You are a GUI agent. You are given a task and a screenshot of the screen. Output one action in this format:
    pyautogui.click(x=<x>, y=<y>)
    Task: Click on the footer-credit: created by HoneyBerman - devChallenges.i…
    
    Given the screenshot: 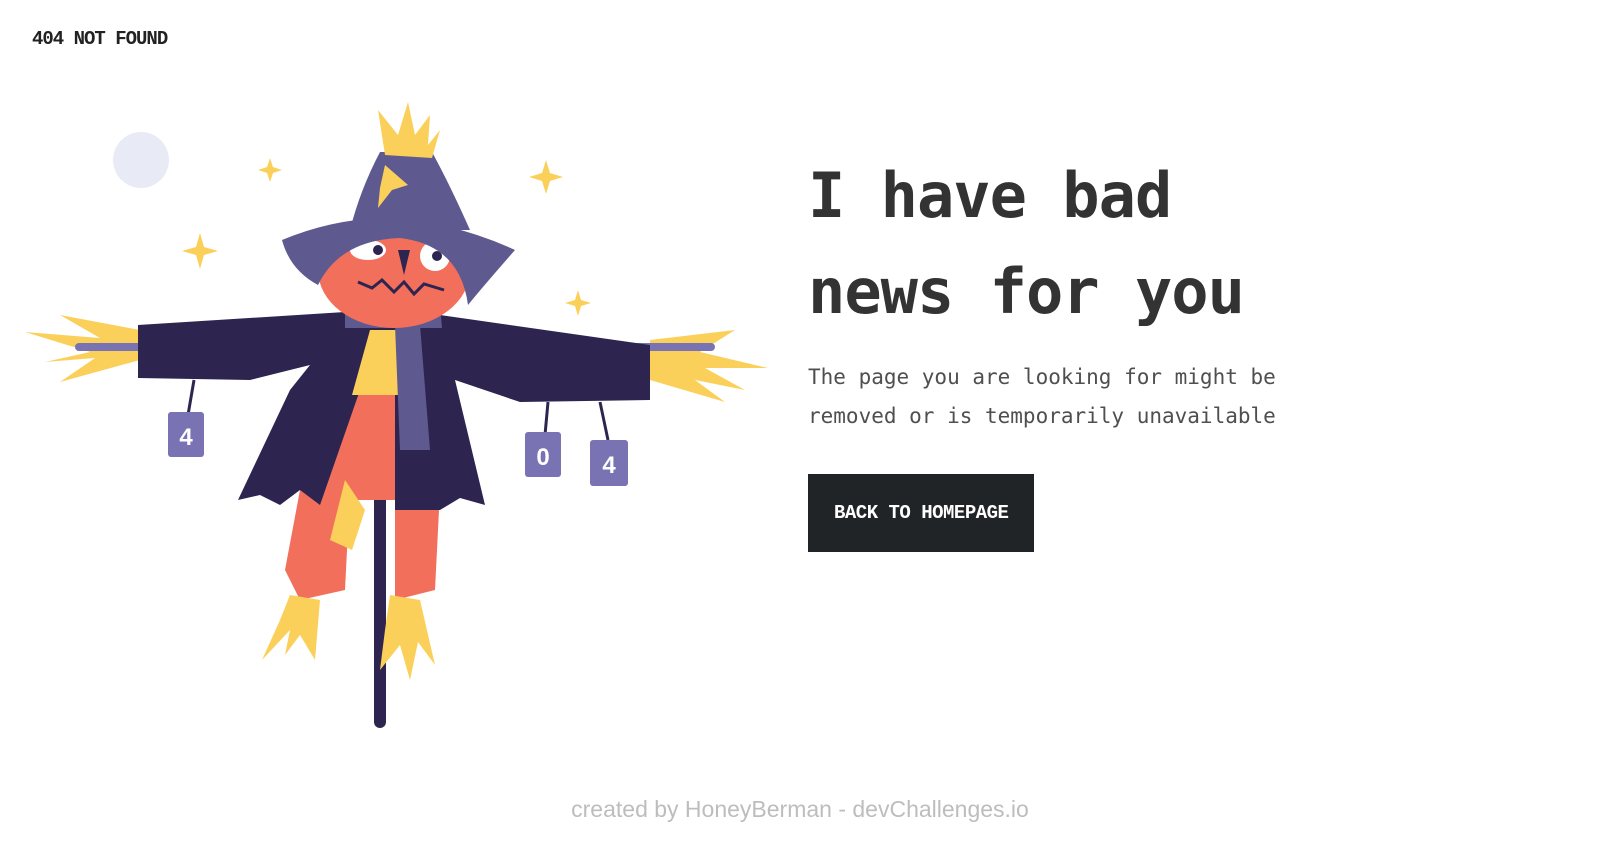 What is the action you would take?
    pyautogui.click(x=800, y=809)
    